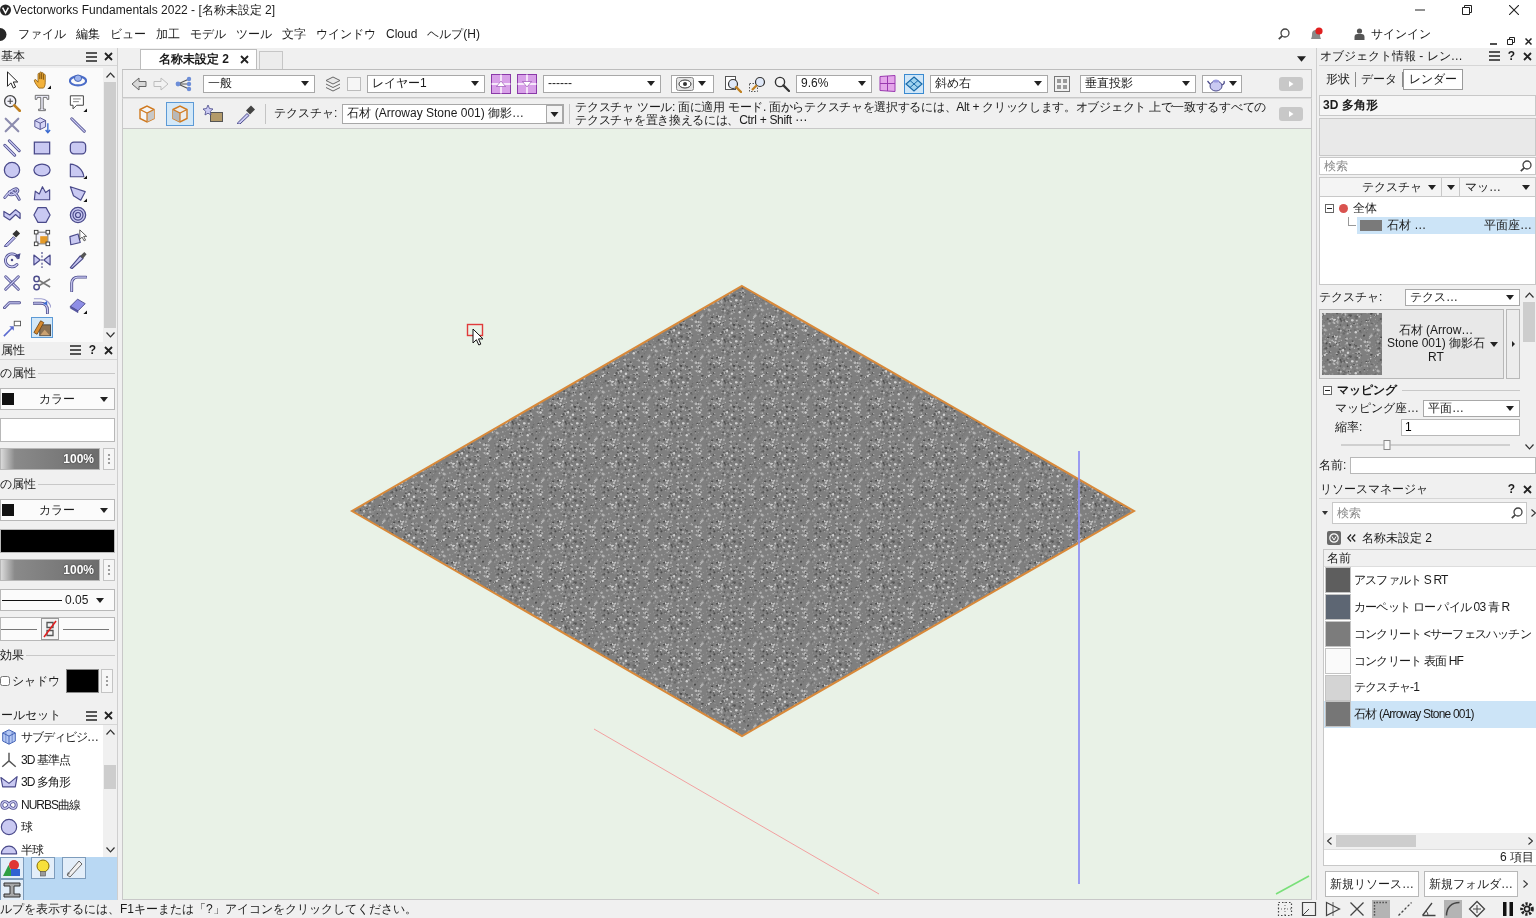 Image resolution: width=1536 pixels, height=918 pixels. What do you see at coordinates (51, 804) in the screenshot?
I see `tool-set-item: NURBS曲線` at bounding box center [51, 804].